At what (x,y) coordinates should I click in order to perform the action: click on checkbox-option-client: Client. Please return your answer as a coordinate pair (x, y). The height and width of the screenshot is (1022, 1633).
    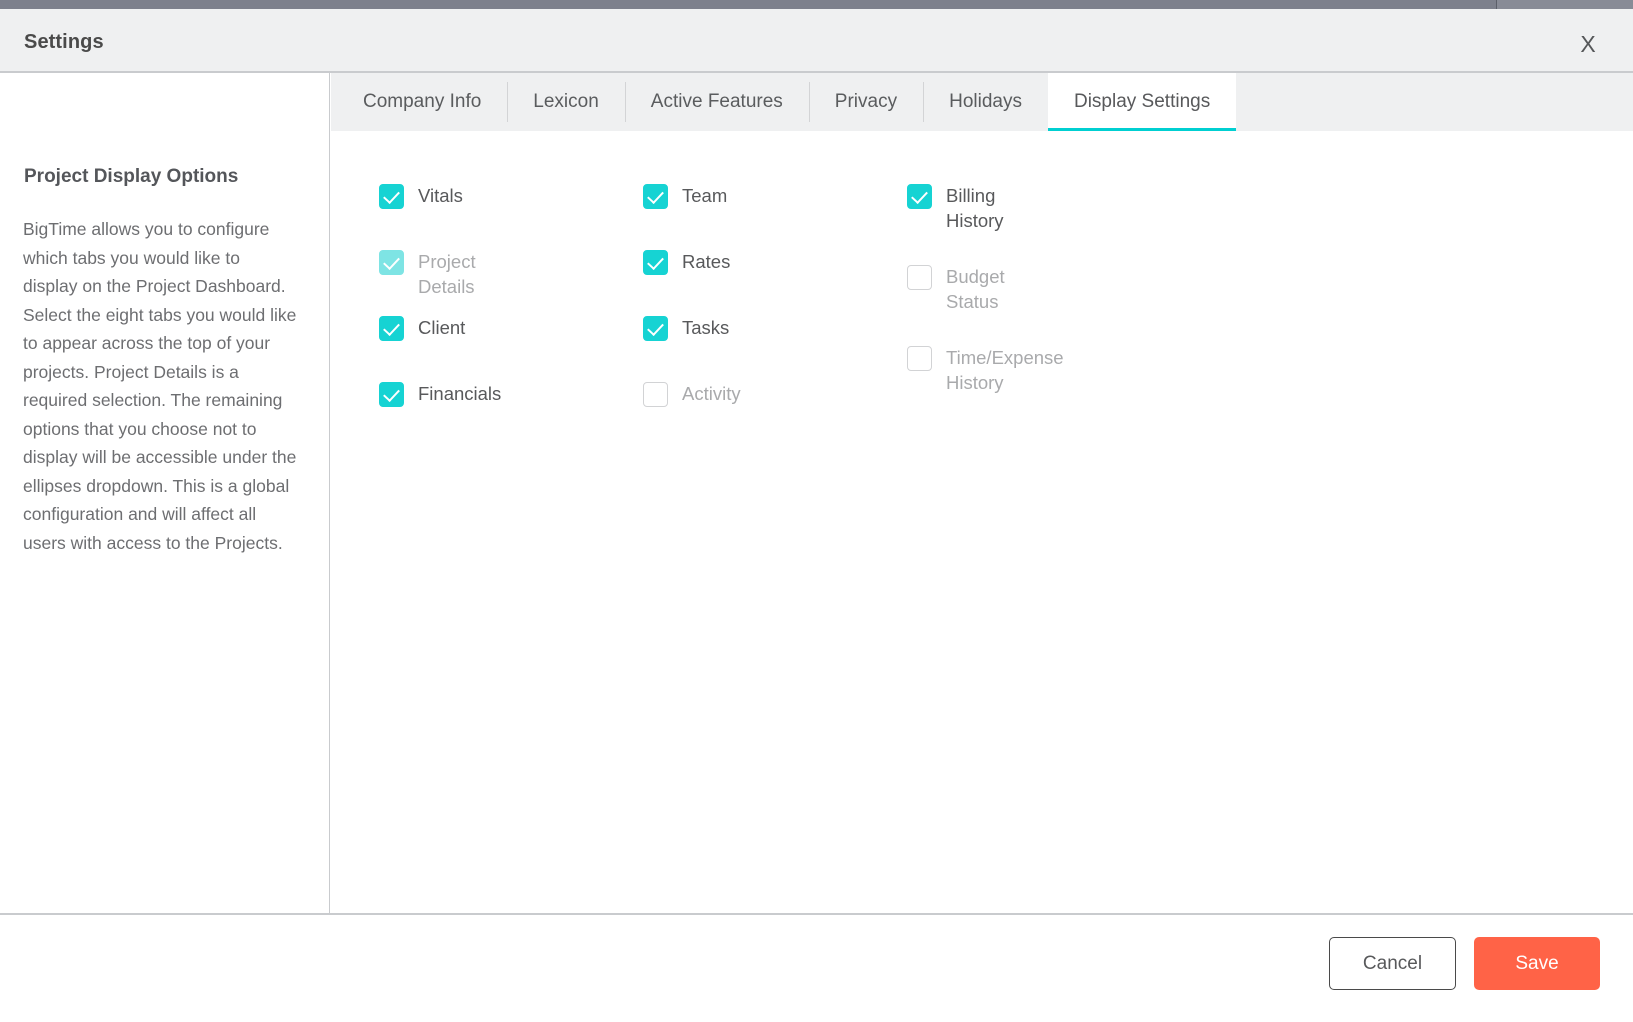
    Looking at the image, I should click on (422, 328).